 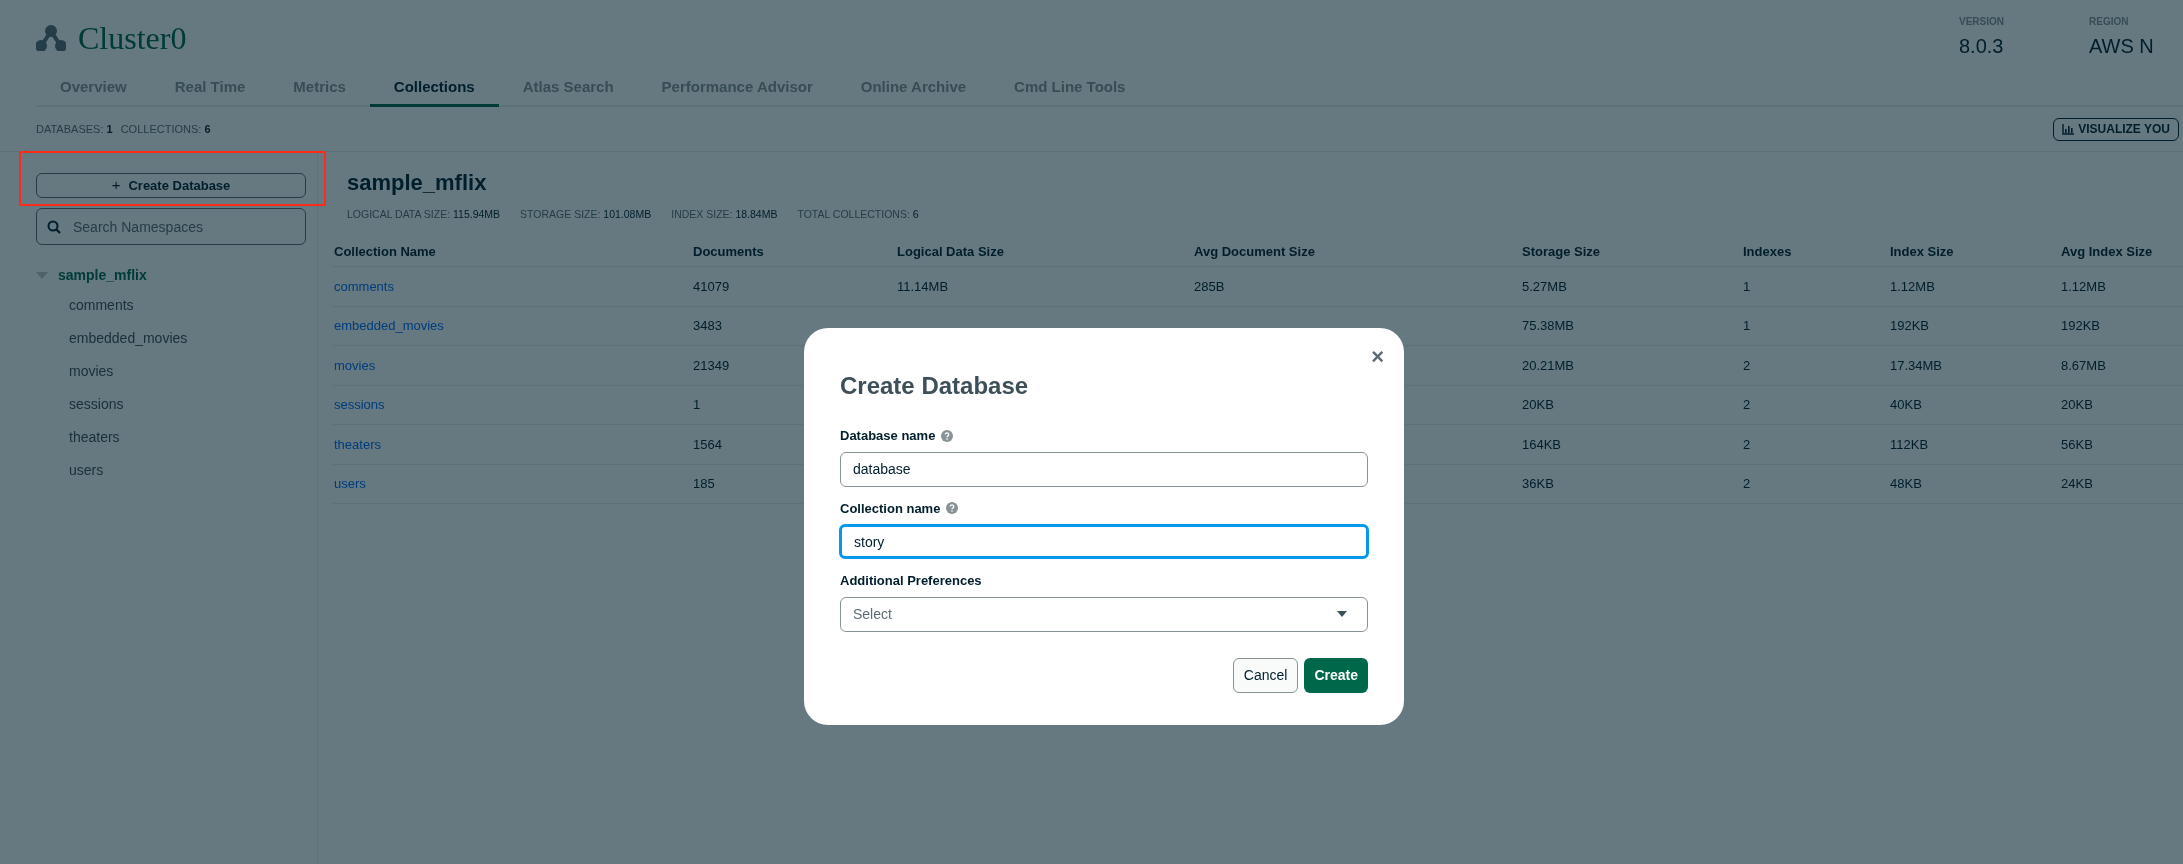 What do you see at coordinates (923, 286) in the screenshot?
I see `table-cell: 11.14MB` at bounding box center [923, 286].